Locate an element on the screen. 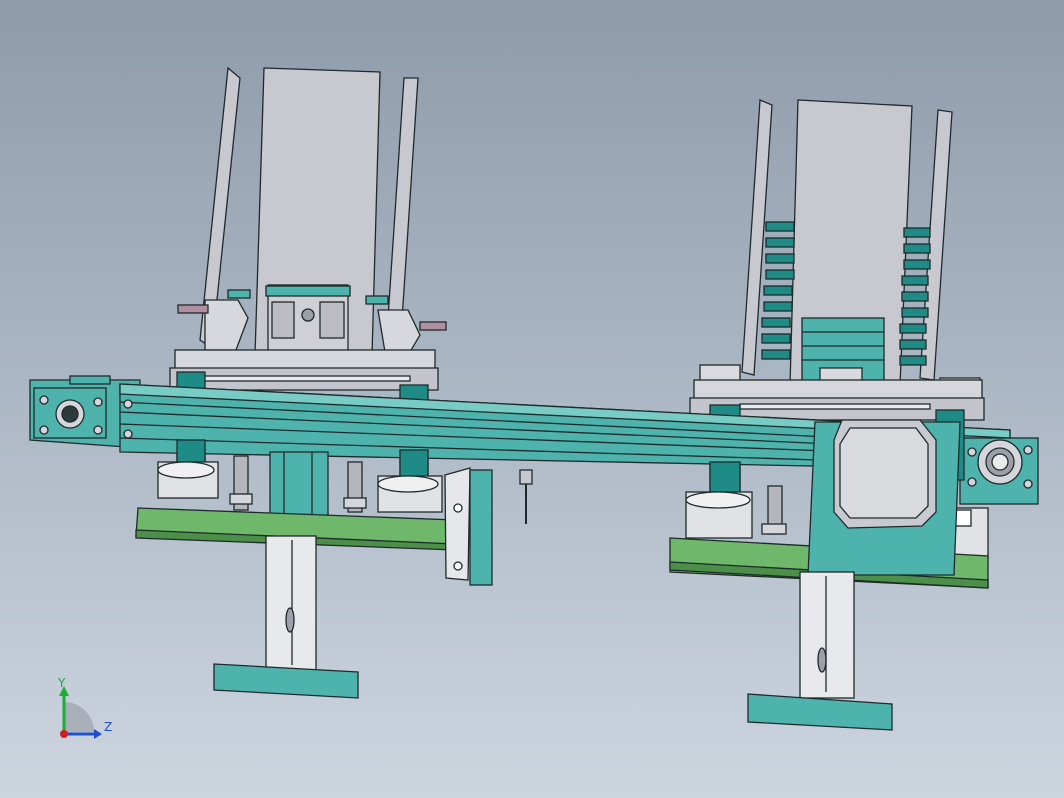 This screenshot has height=798, width=1064. view-orientation-triad: Y Z is located at coordinates (85, 711).